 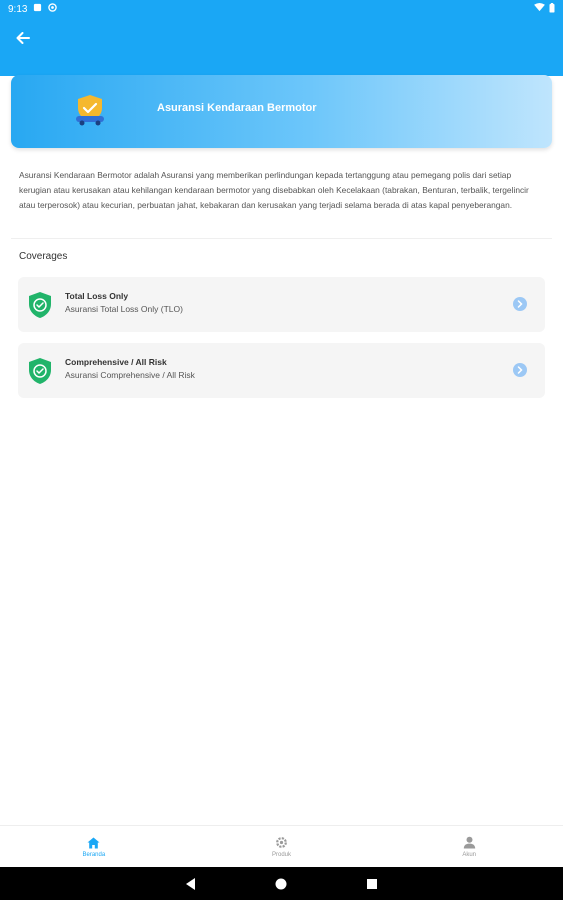 What do you see at coordinates (372, 884) in the screenshot?
I see `recents-square-icon` at bounding box center [372, 884].